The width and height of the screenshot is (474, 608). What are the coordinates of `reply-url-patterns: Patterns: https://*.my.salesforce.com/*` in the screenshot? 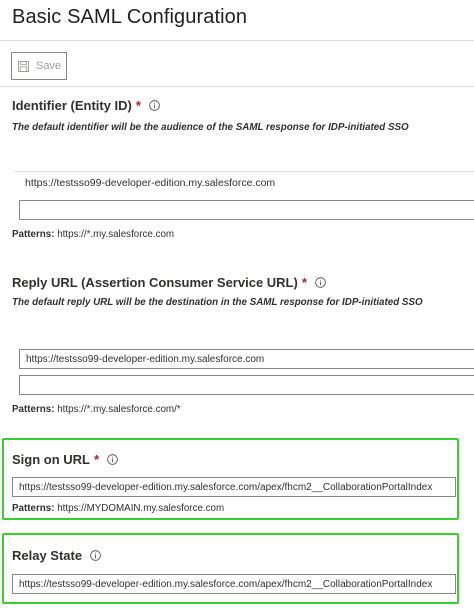 It's located at (96, 409).